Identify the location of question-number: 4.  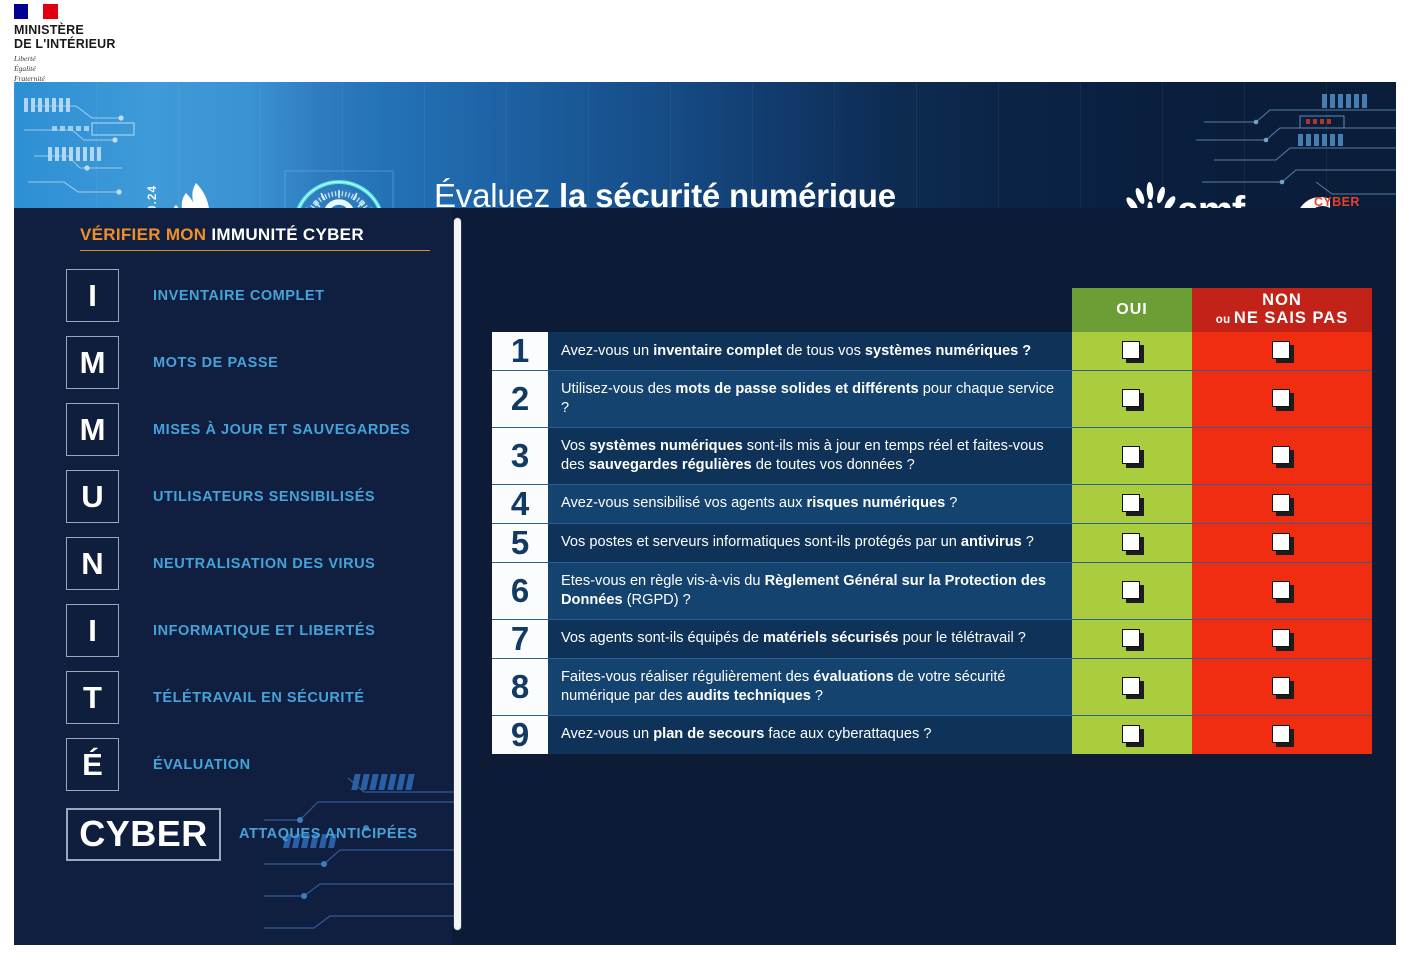
(520, 503).